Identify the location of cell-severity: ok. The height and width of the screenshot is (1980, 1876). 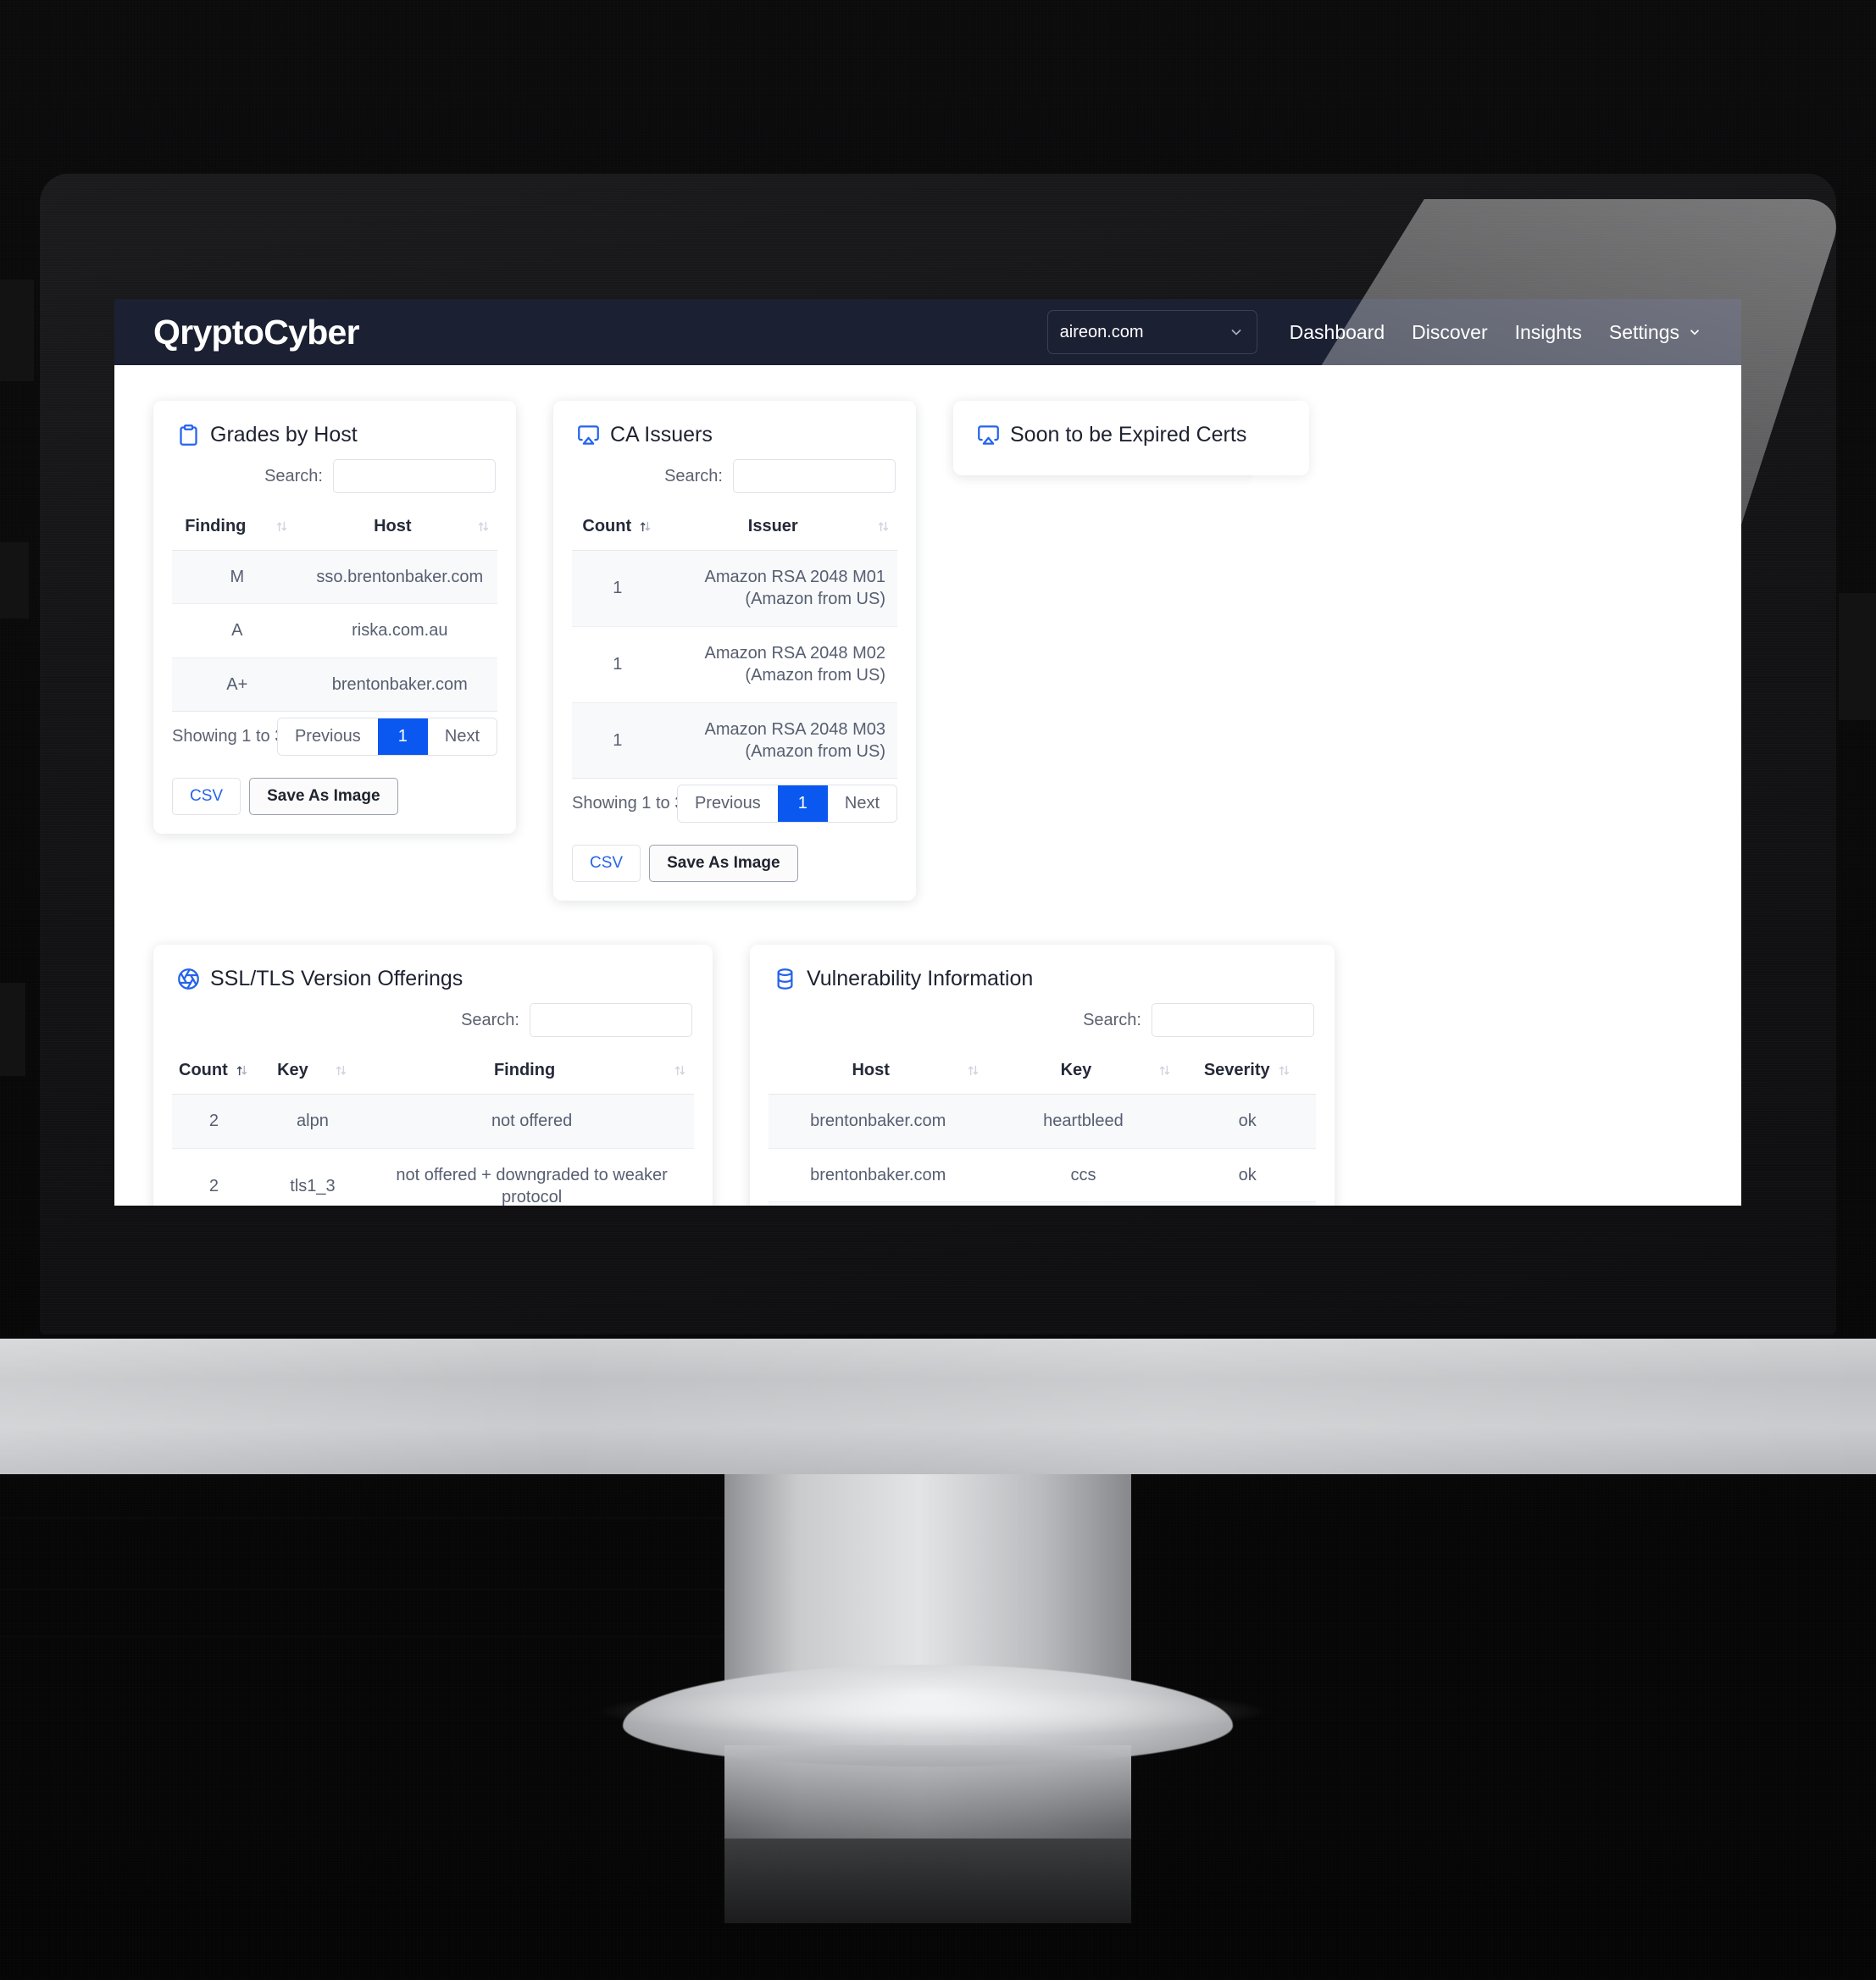
(1247, 1204).